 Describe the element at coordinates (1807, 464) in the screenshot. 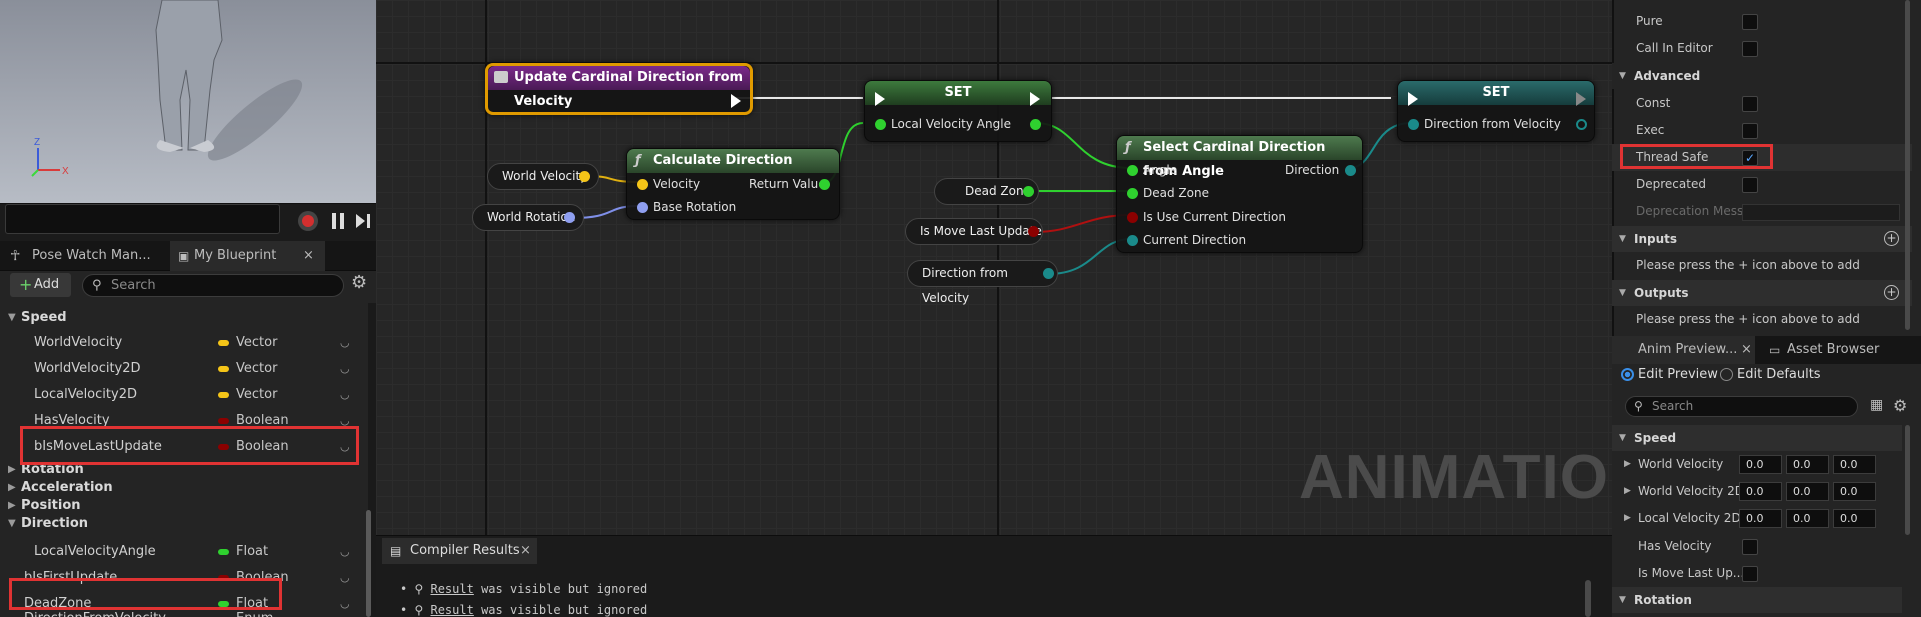

I see `world-velocity-y-field: 0.0` at that location.